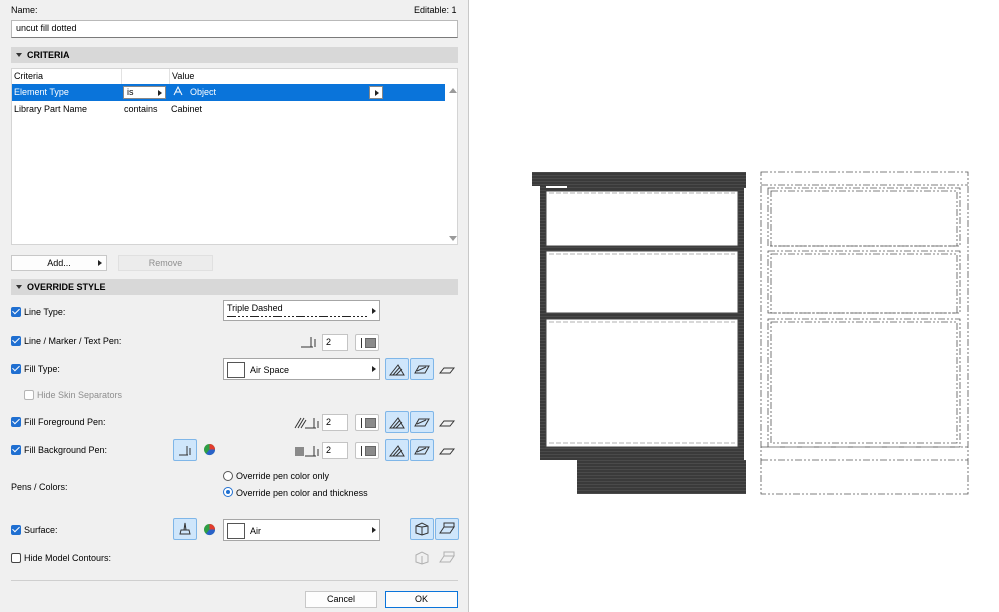 The width and height of the screenshot is (999, 612). What do you see at coordinates (29, 395) in the screenshot?
I see `hide-skin-checkbox` at bounding box center [29, 395].